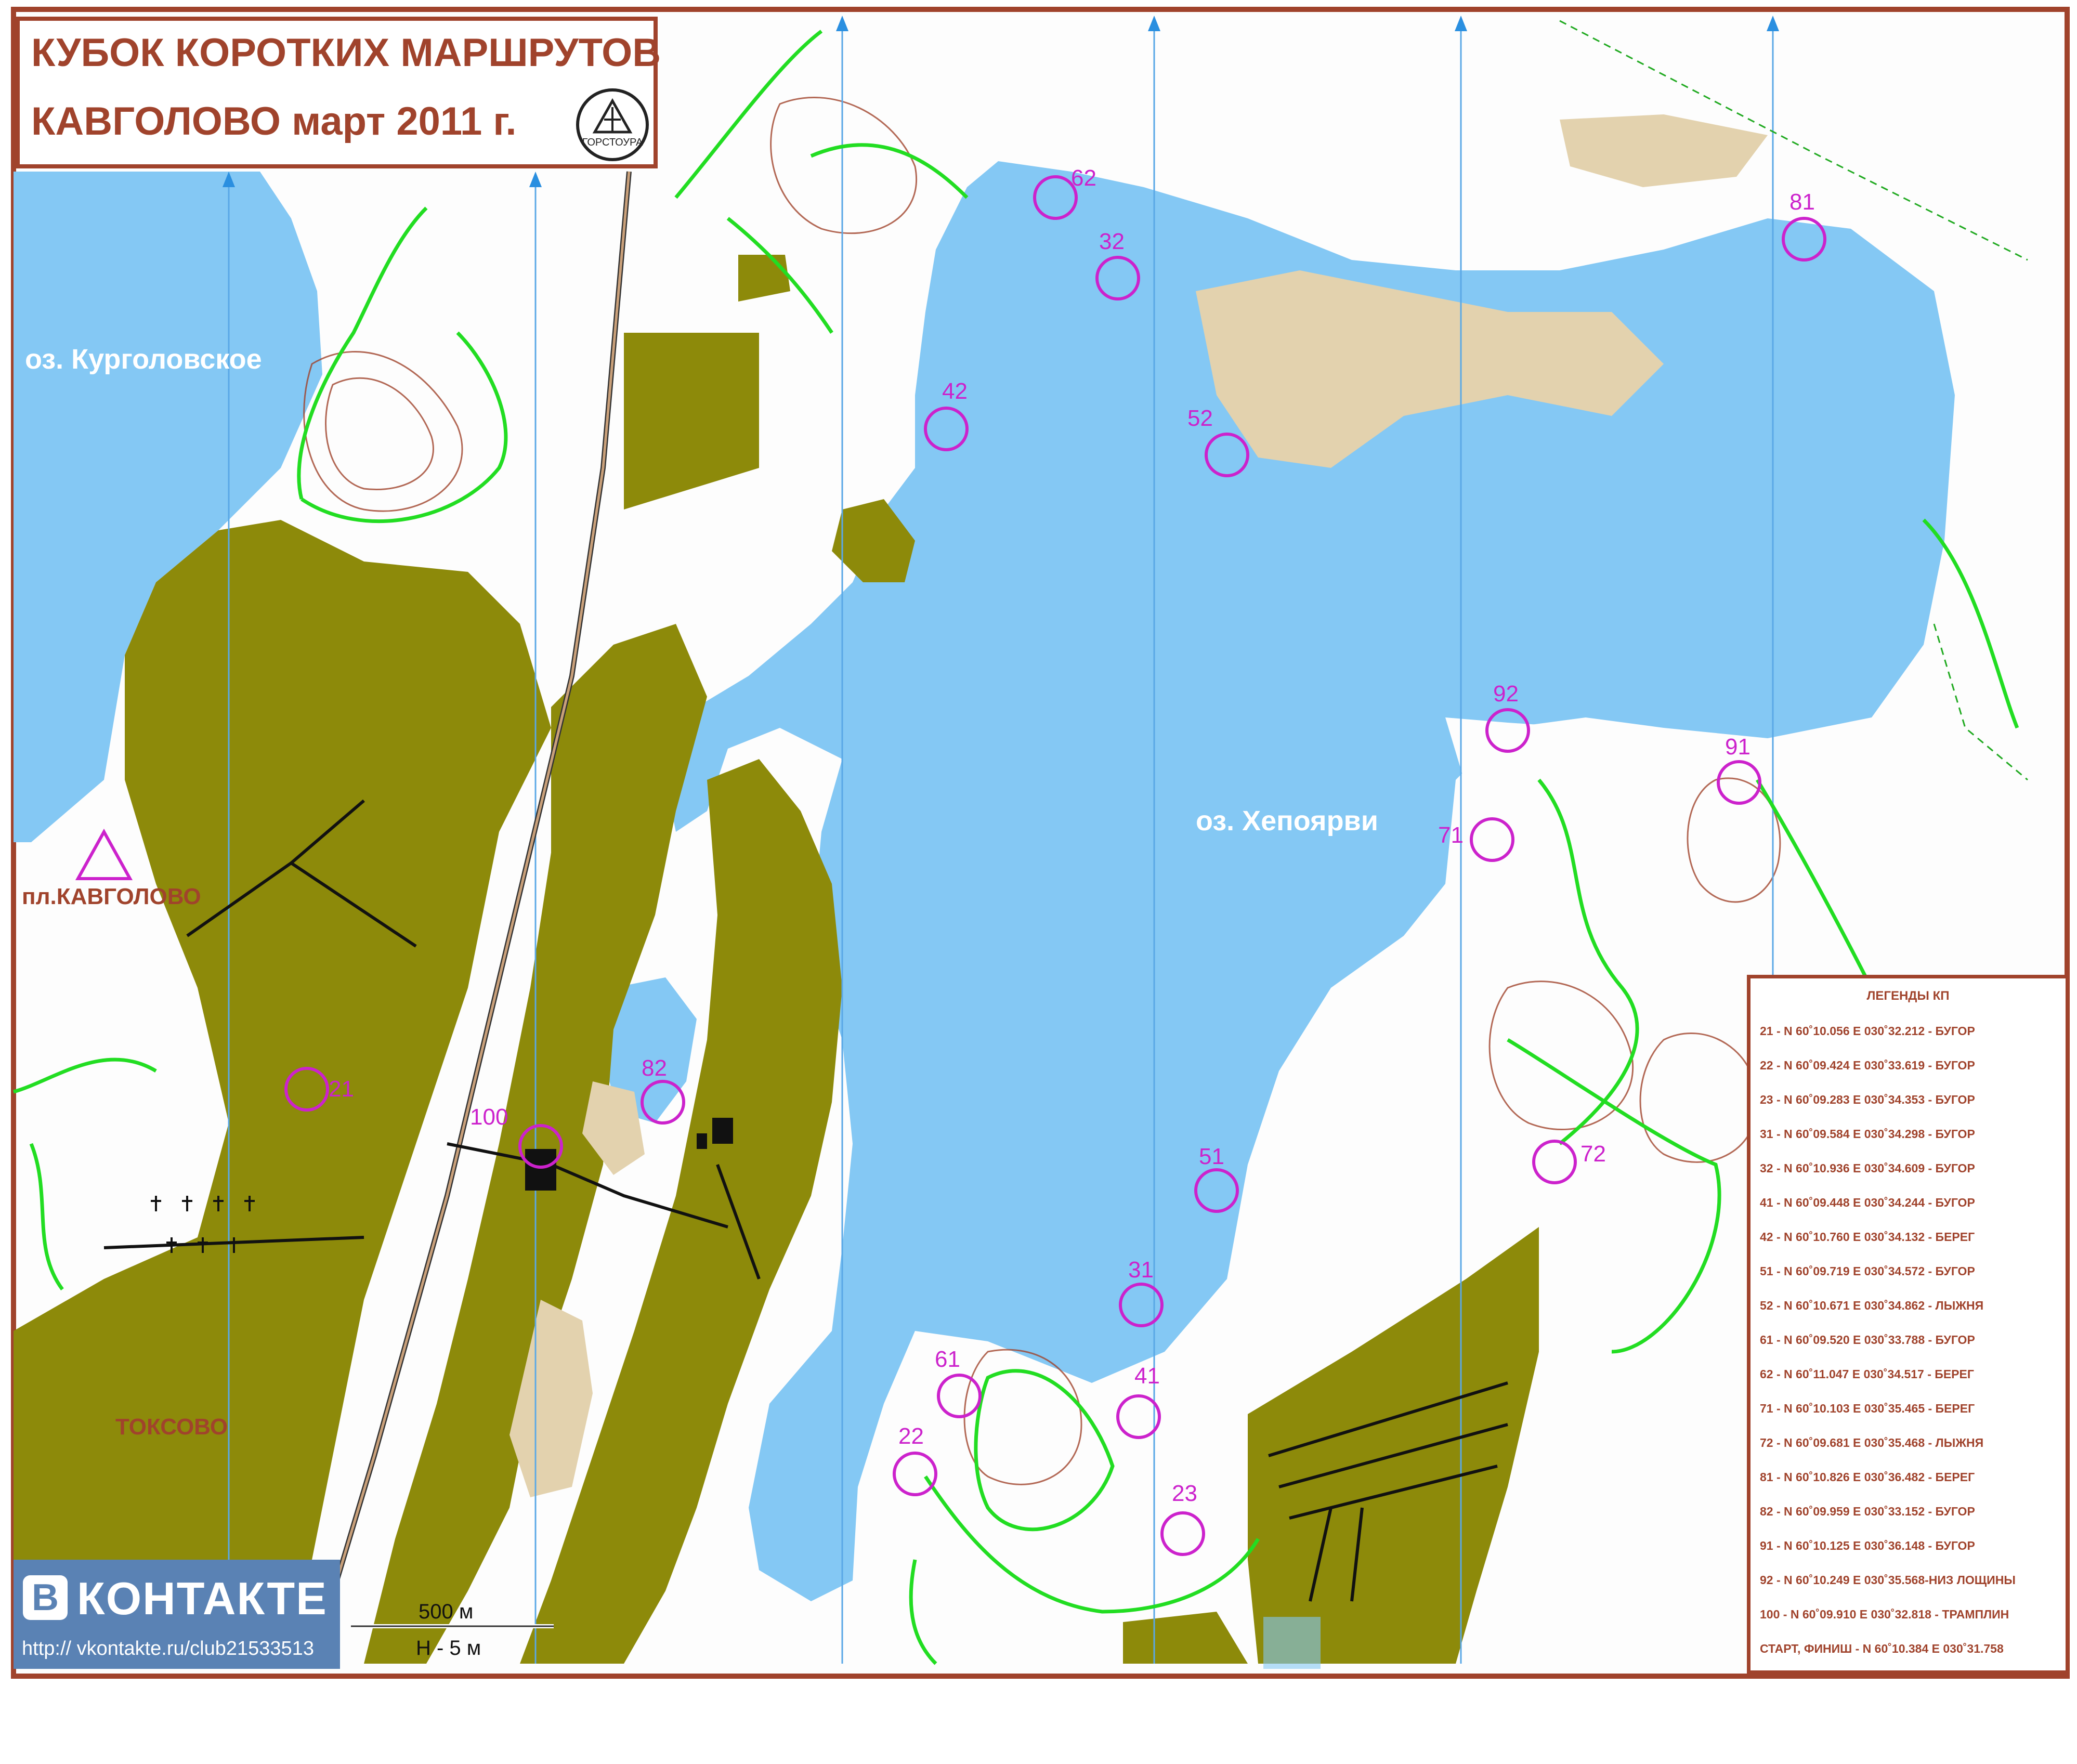 This screenshot has height=1764, width=2077. I want to click on lake-hepoyarvi-label: оз. Хепоярви, so click(1287, 821).